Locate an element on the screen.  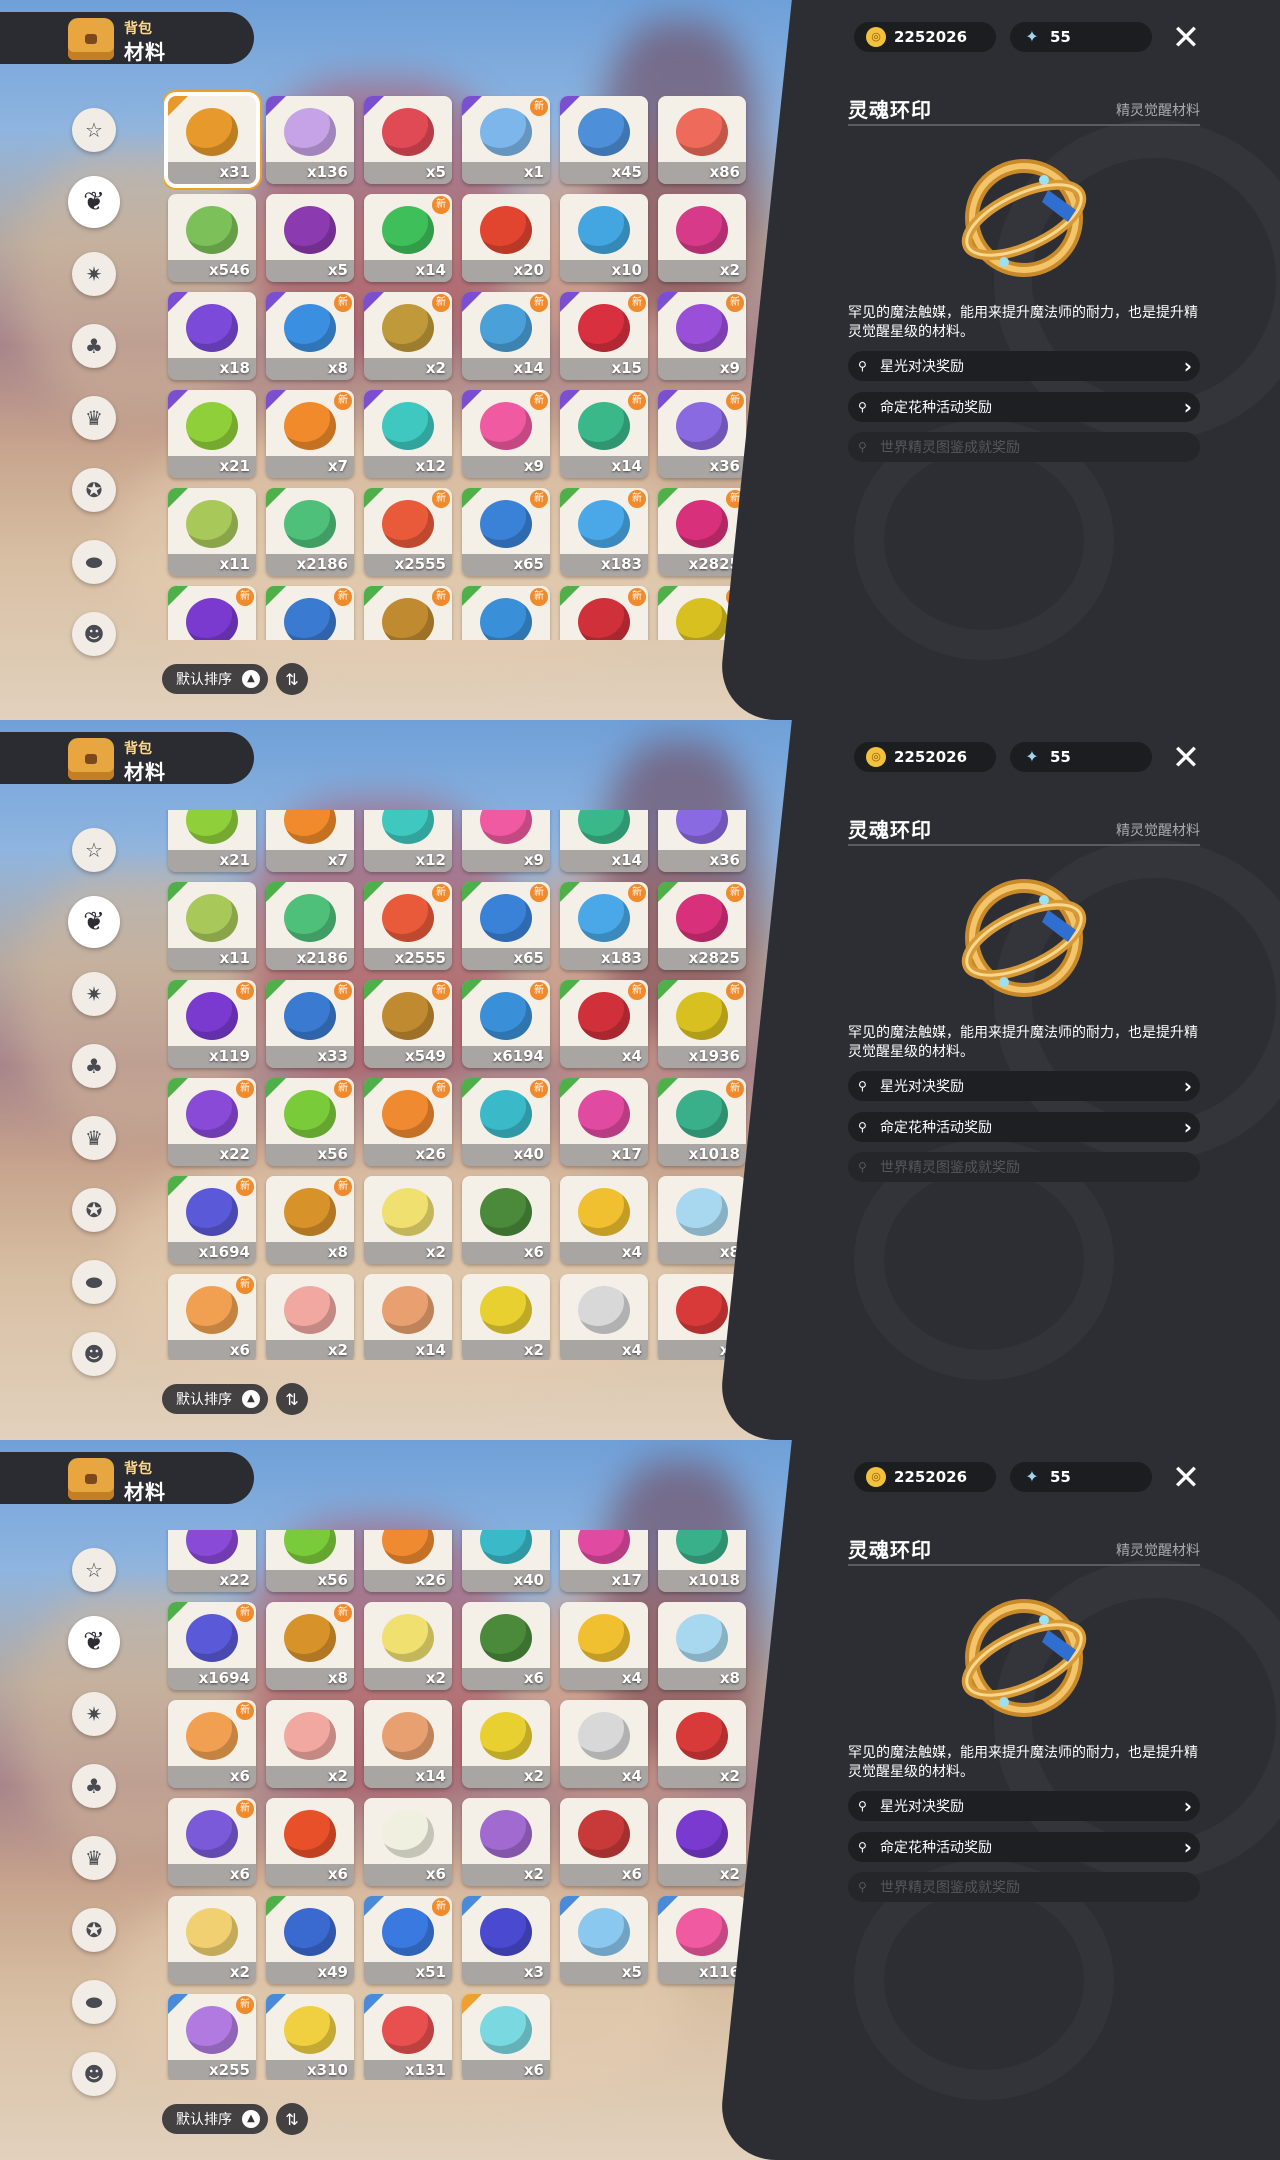
item-slot: x21 is located at coordinates (212, 841).